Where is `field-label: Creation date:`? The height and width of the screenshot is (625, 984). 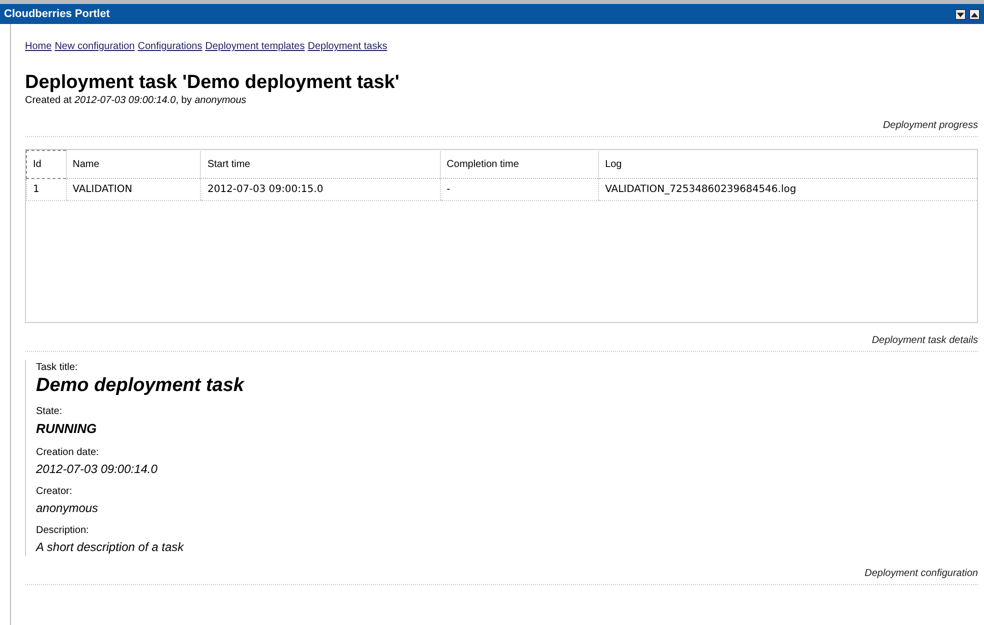 field-label: Creation date: is located at coordinates (68, 453).